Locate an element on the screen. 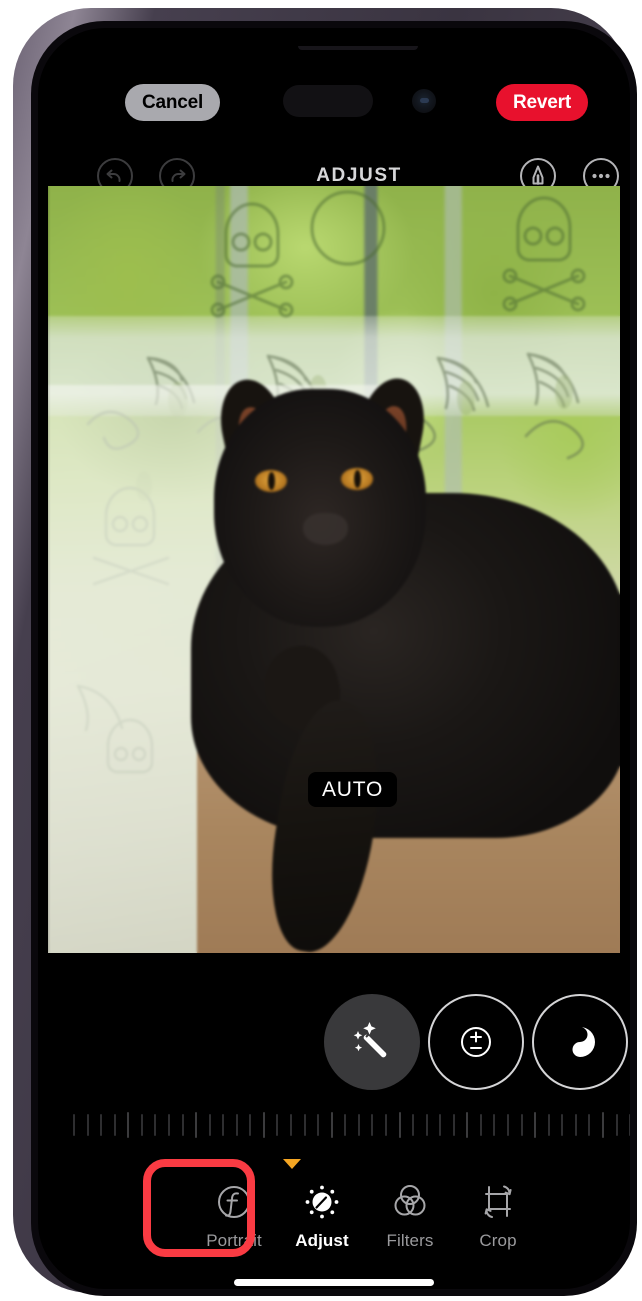  adjust-slider-ruler is located at coordinates (351, 1125).